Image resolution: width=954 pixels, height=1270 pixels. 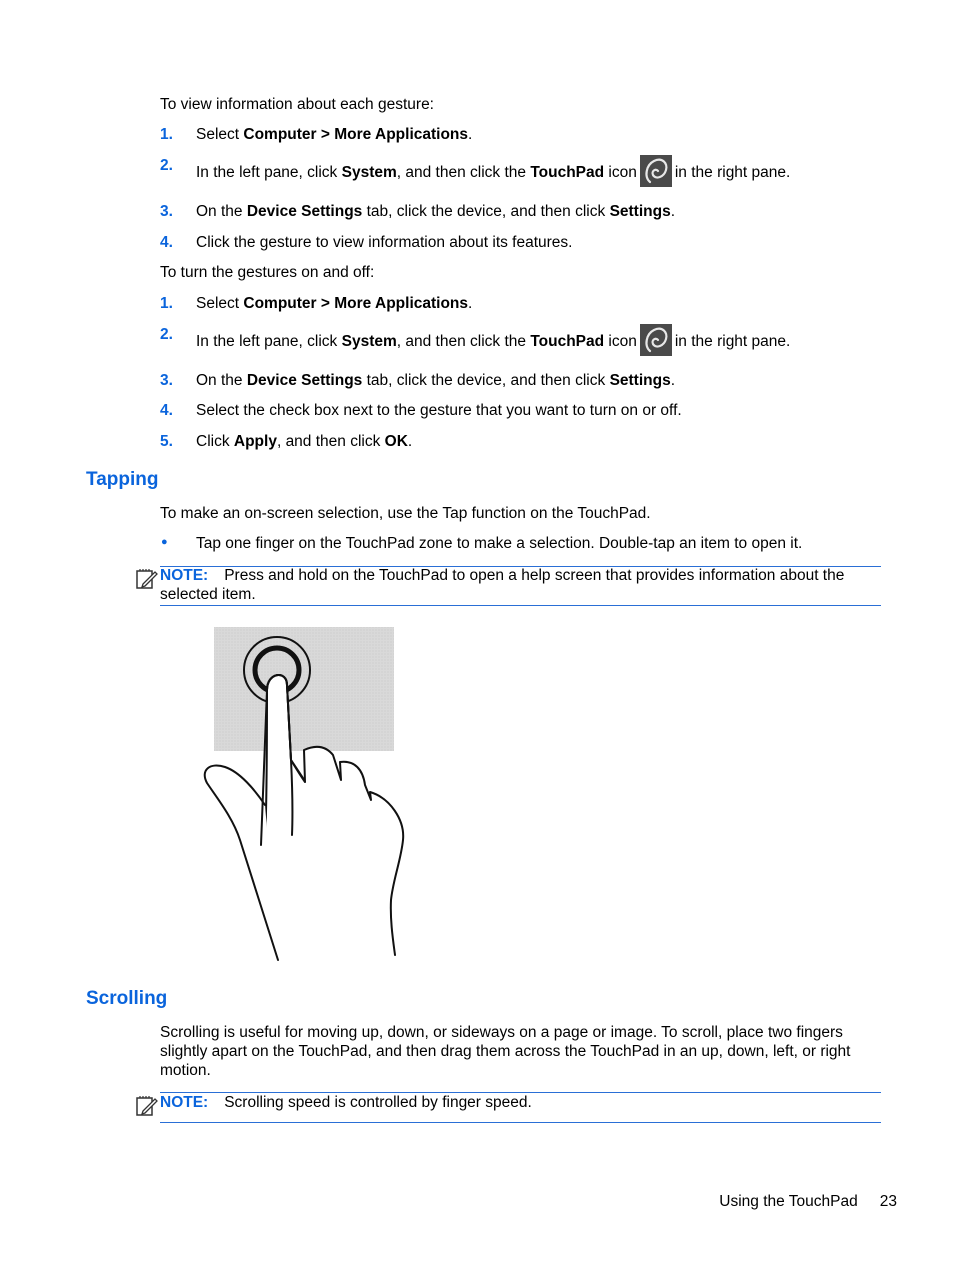 I want to click on view-step-1: Select Computer > More Applications., so click(x=334, y=134).